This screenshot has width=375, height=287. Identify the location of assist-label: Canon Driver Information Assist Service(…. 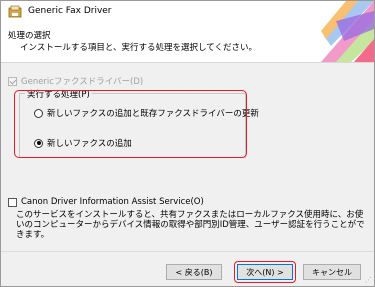
(112, 202).